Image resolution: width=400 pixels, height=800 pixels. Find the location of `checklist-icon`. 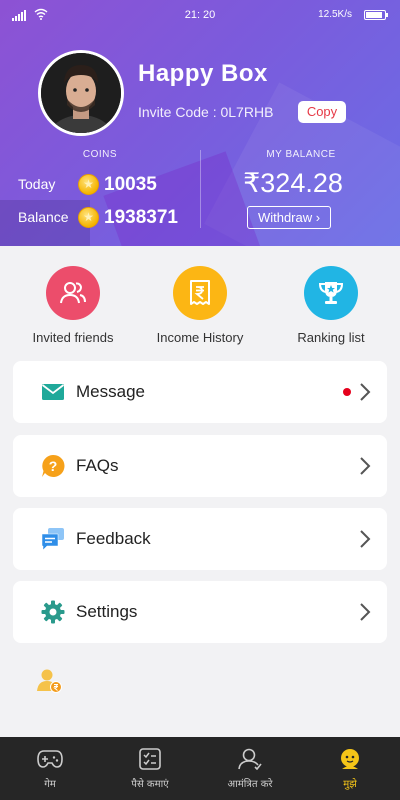

checklist-icon is located at coordinates (150, 759).